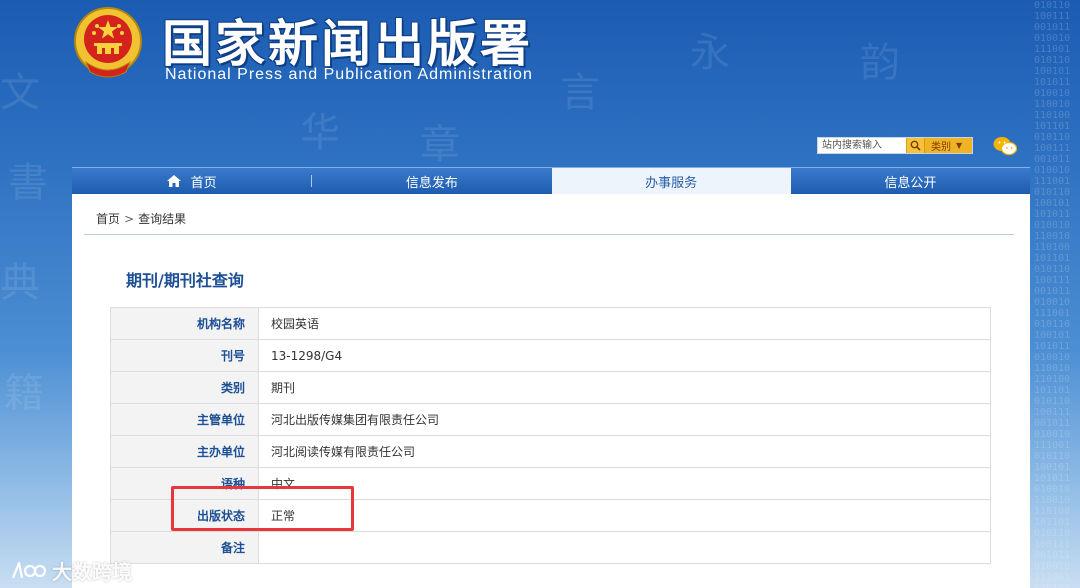 This screenshot has width=1080, height=588. Describe the element at coordinates (184, 355) in the screenshot. I see `field-label: 刊号` at that location.